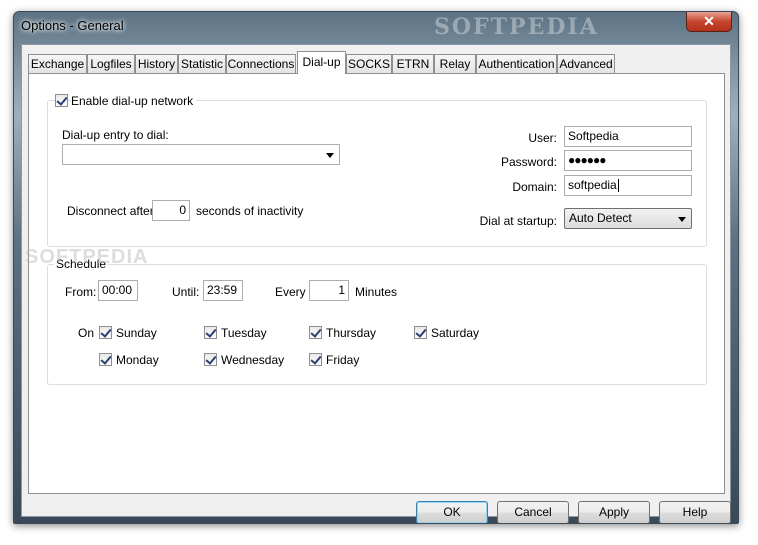 This screenshot has width=758, height=545. What do you see at coordinates (628, 136) in the screenshot?
I see `user-input: Softpedia` at bounding box center [628, 136].